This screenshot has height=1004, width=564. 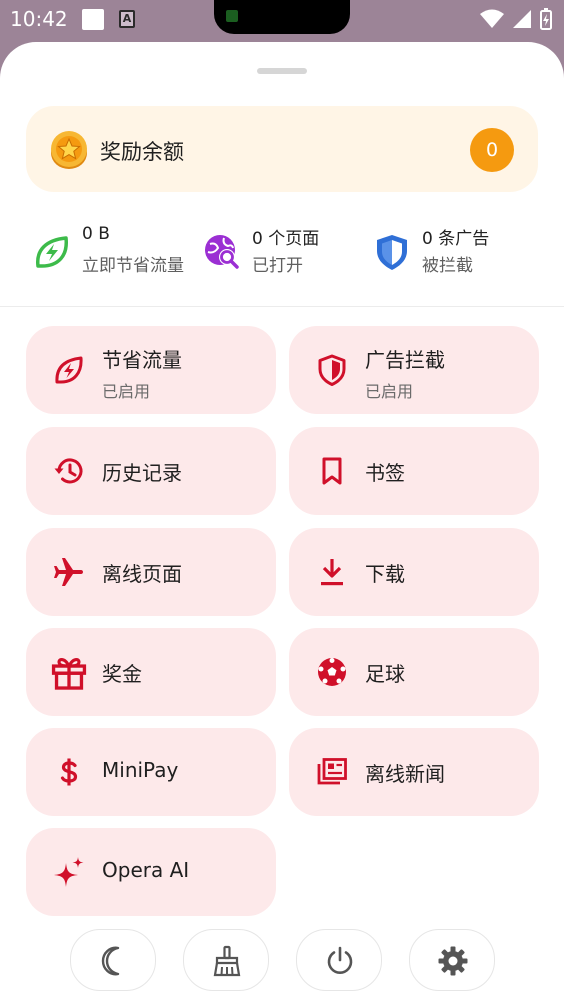 I want to click on tile-downloads: 下载, so click(x=414, y=572).